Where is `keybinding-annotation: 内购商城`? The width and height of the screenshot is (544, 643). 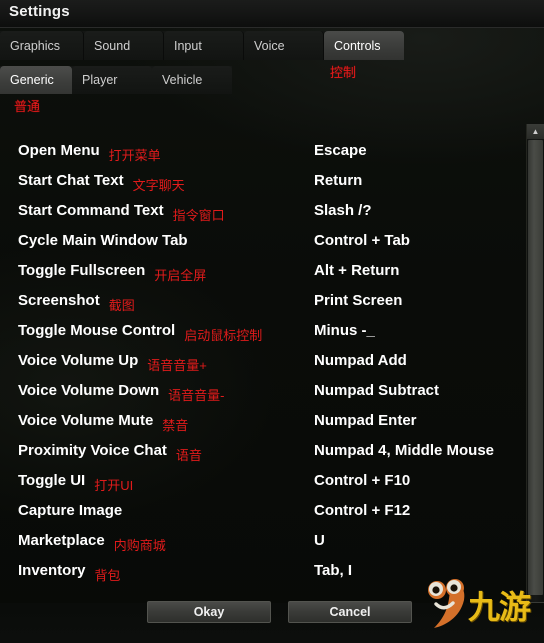
keybinding-annotation: 内购商城 is located at coordinates (139, 545).